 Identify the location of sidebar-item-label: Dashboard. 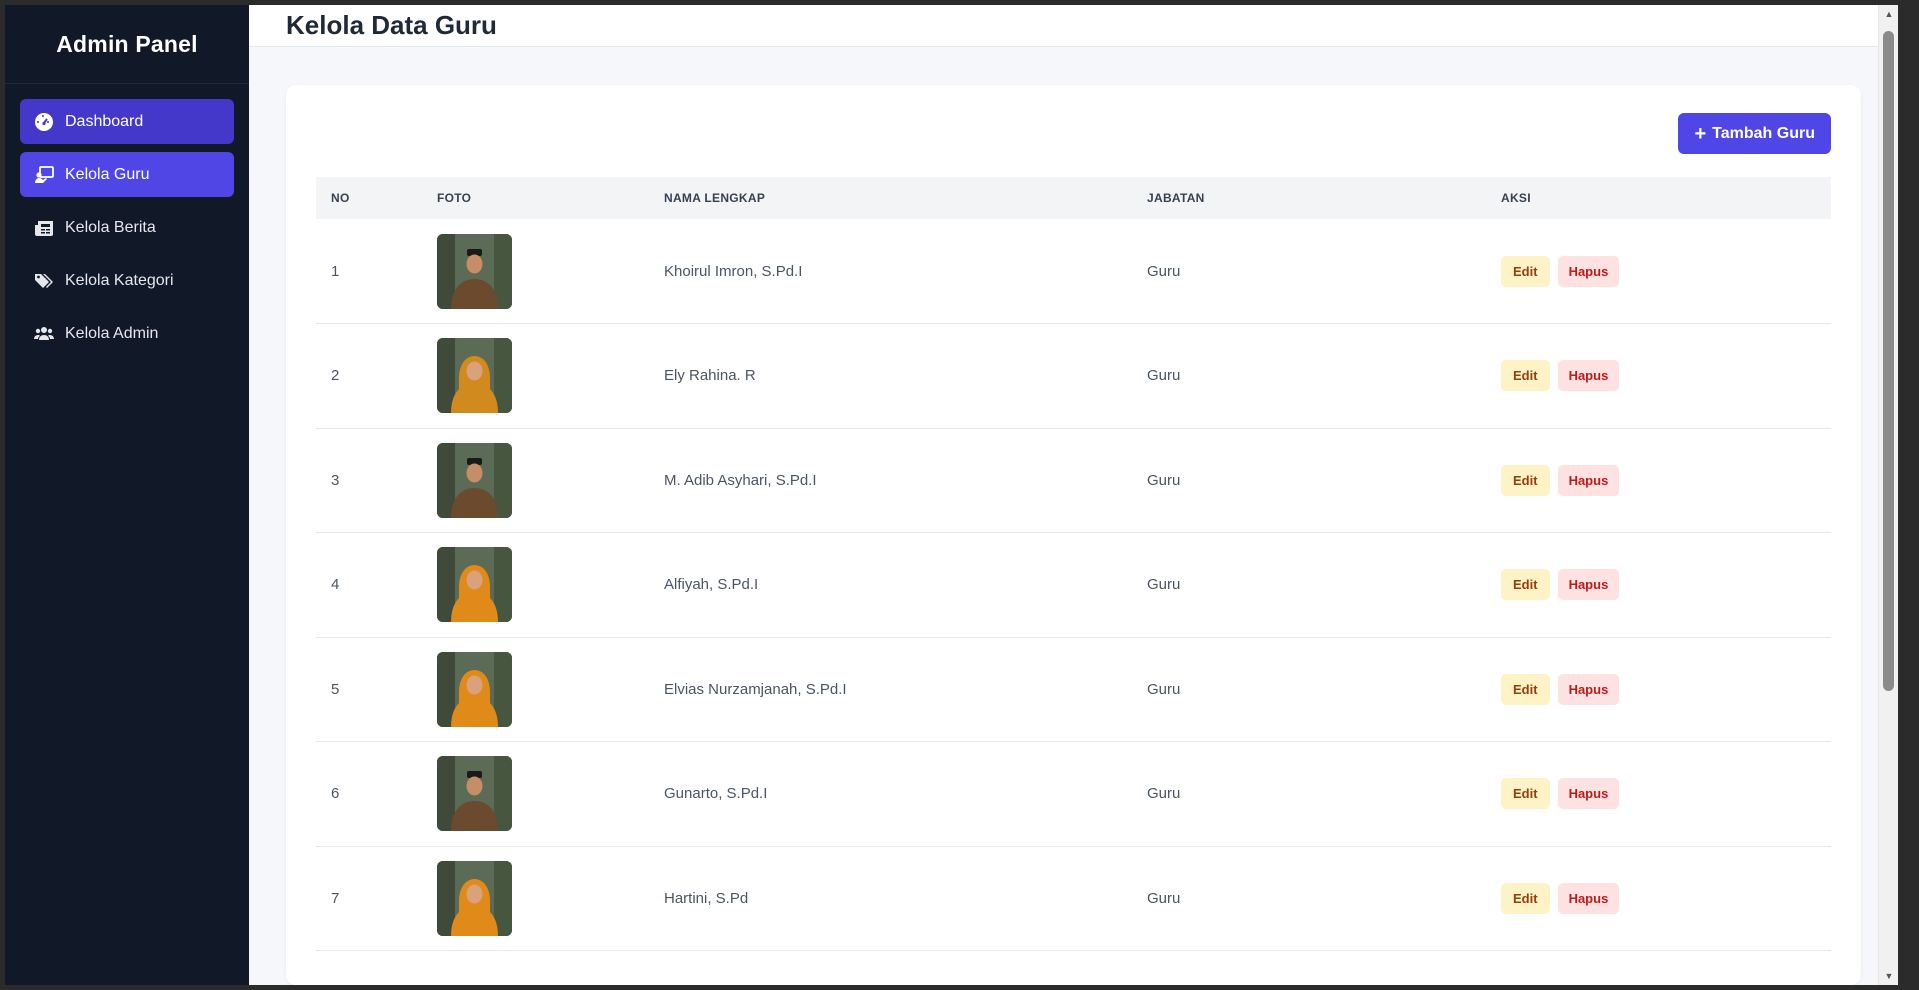
(104, 121).